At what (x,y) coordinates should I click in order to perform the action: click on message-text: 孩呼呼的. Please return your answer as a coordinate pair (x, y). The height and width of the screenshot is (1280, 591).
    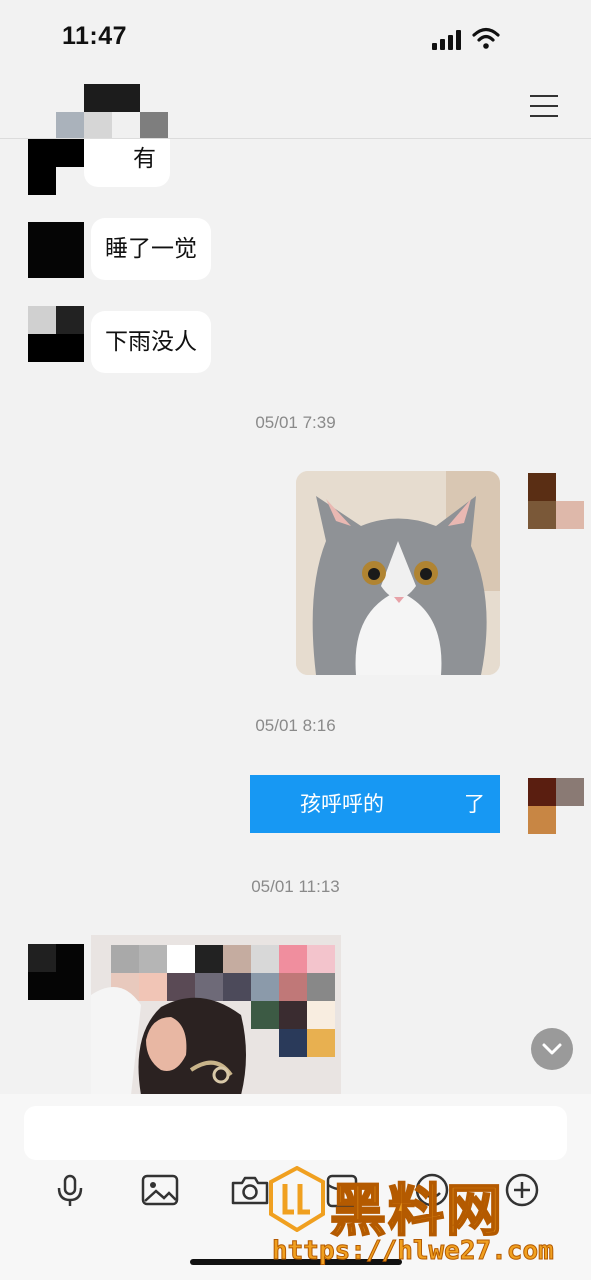
    Looking at the image, I should click on (342, 804).